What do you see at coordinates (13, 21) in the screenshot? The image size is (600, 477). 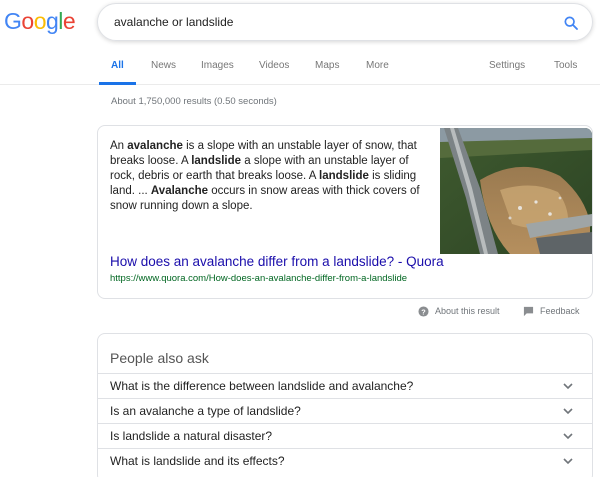 I see `logo-letter: G` at bounding box center [13, 21].